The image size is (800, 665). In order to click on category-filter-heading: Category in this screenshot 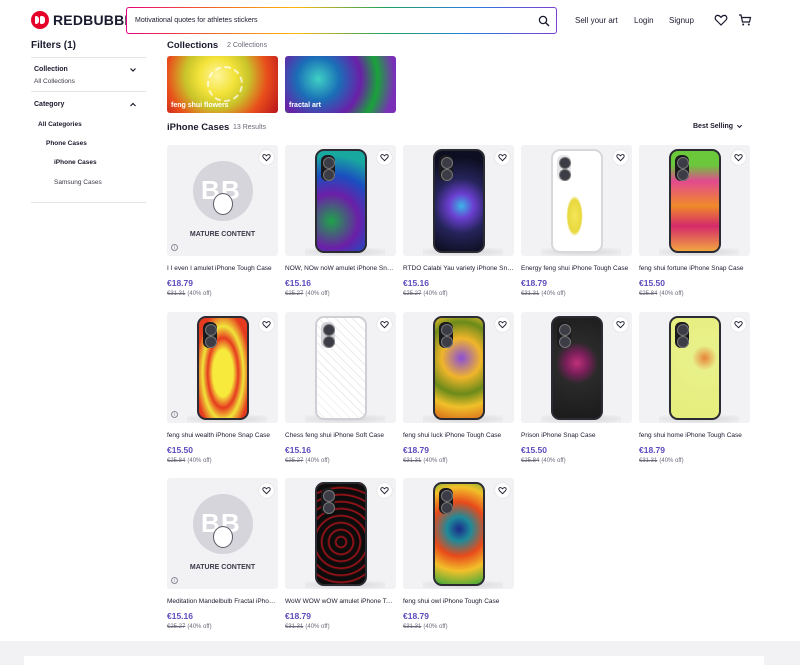, I will do `click(49, 104)`.